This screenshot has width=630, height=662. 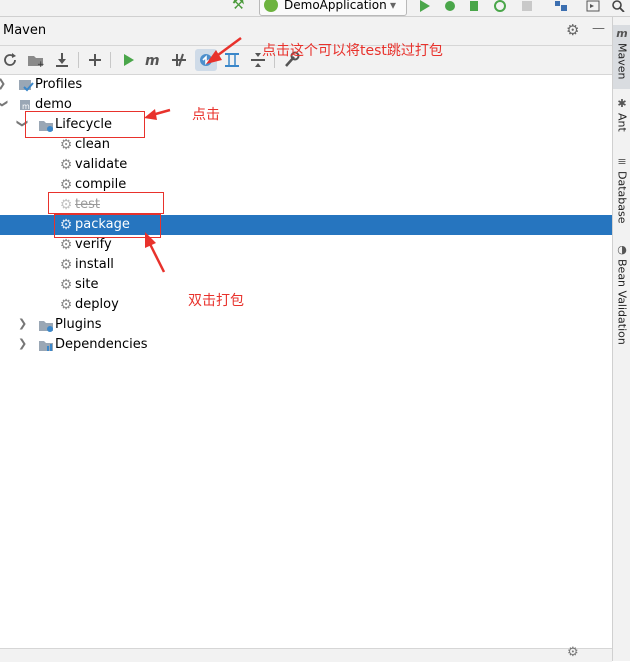 What do you see at coordinates (179, 60) in the screenshot?
I see `toggle-offline-icon` at bounding box center [179, 60].